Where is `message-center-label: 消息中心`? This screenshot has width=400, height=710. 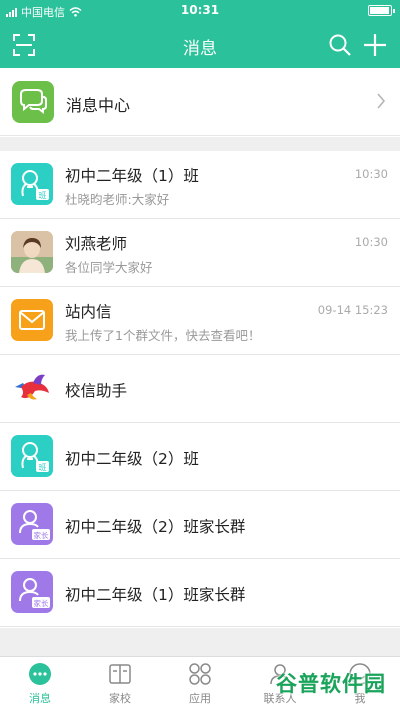 message-center-label: 消息中心 is located at coordinates (98, 105).